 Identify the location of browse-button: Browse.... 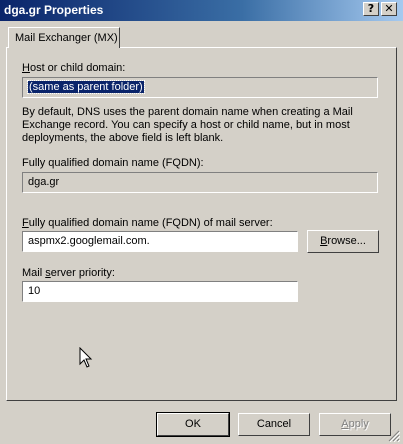
(343, 241).